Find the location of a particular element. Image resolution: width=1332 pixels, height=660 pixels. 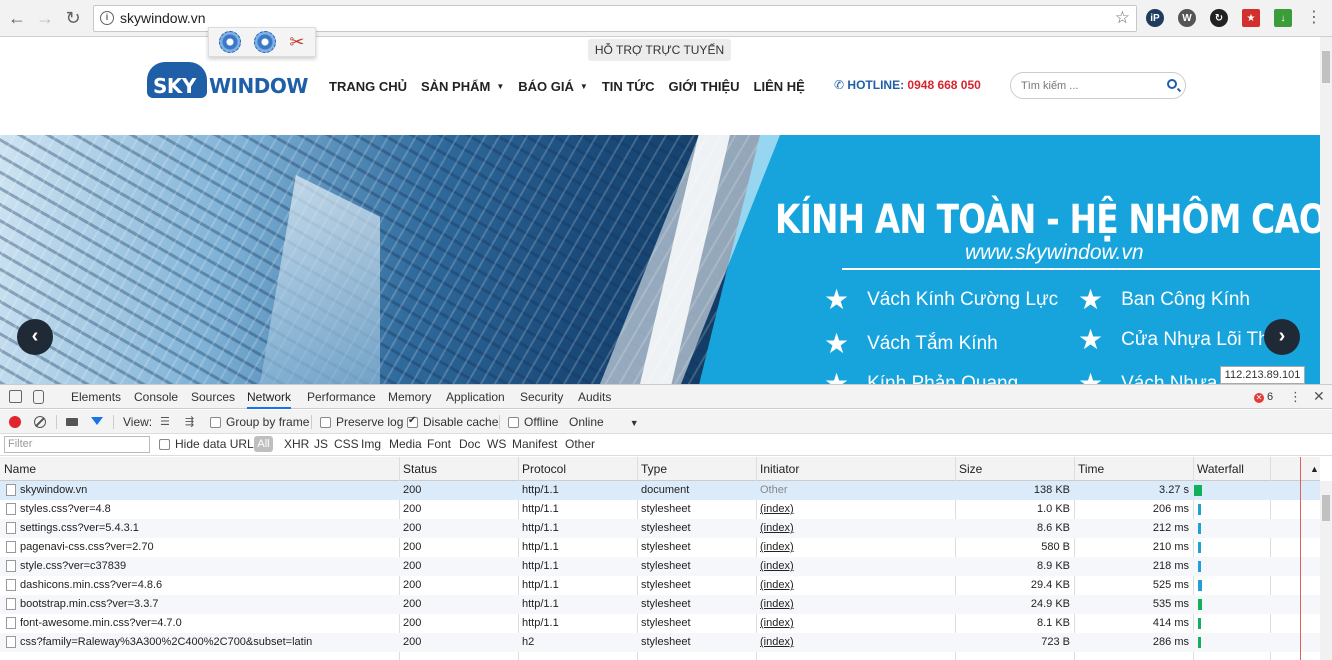

tab-audits: Audits is located at coordinates (594, 397).